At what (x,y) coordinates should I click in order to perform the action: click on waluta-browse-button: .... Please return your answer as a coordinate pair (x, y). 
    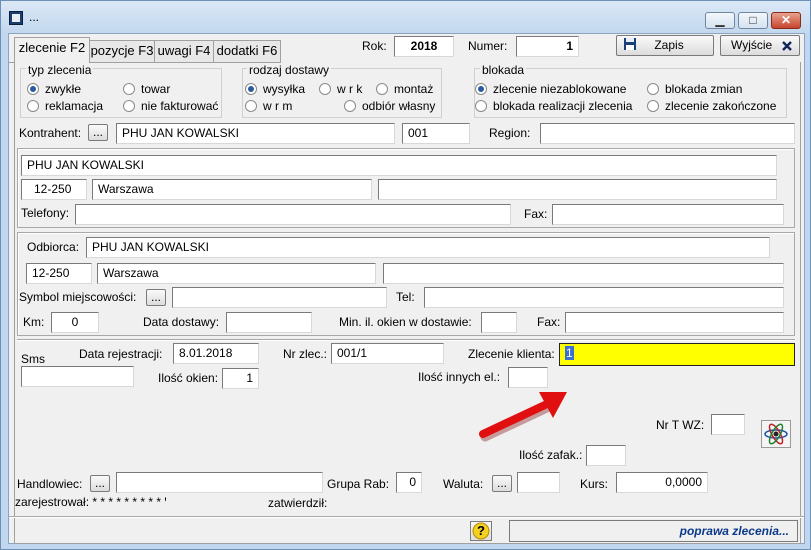
    Looking at the image, I should click on (502, 483).